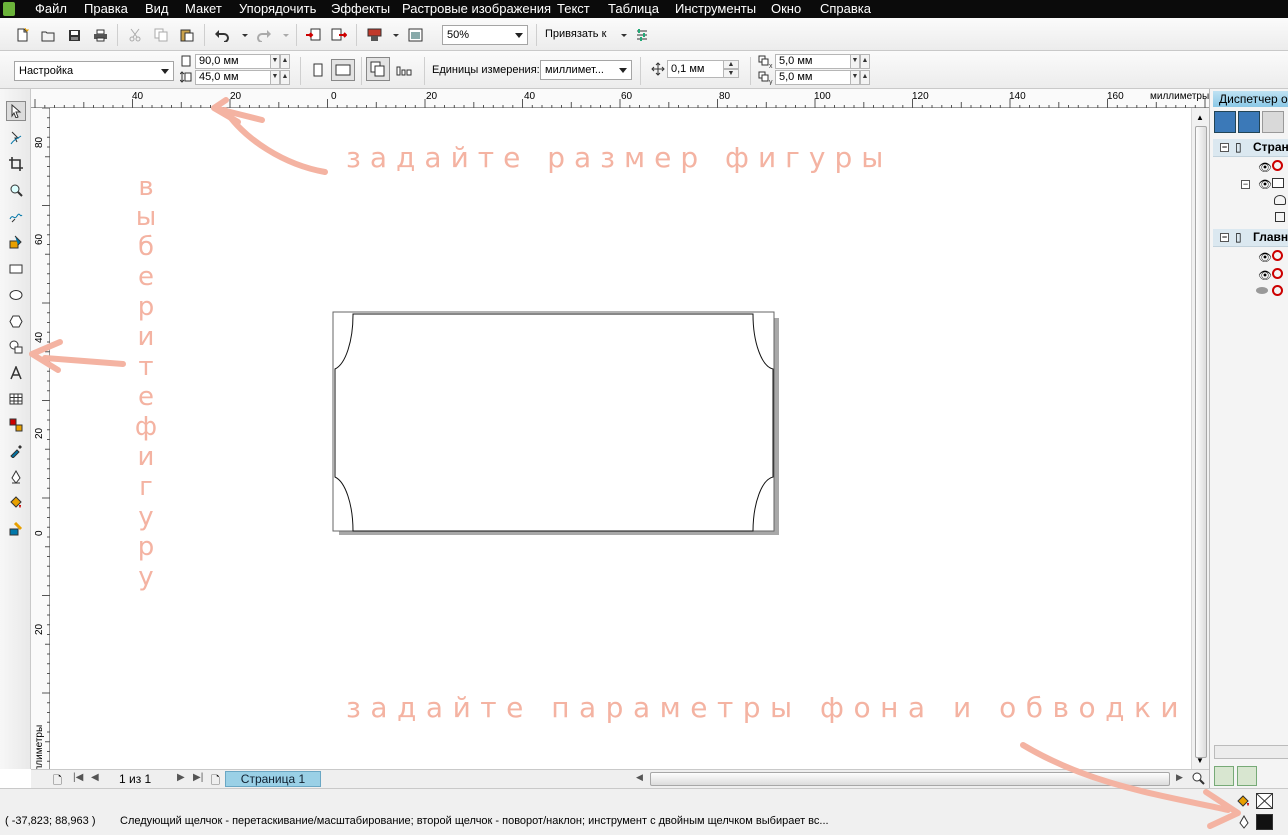  Describe the element at coordinates (16, 373) in the screenshot. I see `text-tool-icon` at that location.